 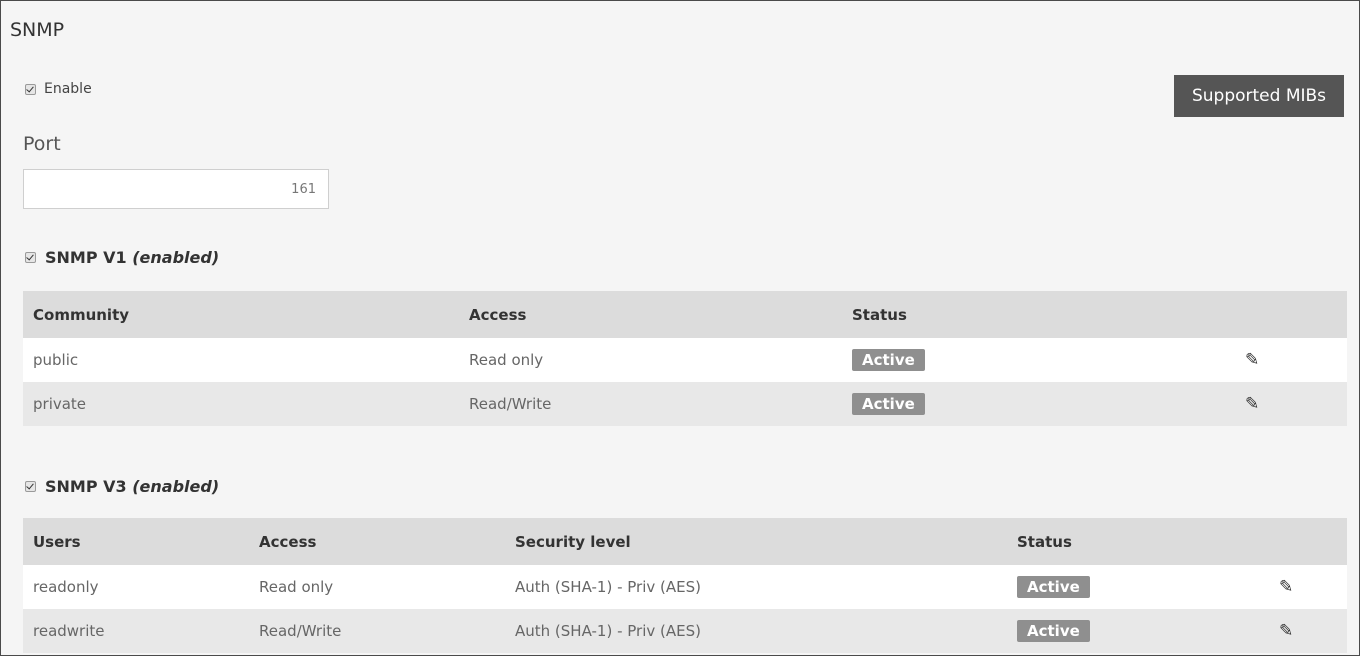 I want to click on snmp-v1-checkbox, so click(x=30, y=257).